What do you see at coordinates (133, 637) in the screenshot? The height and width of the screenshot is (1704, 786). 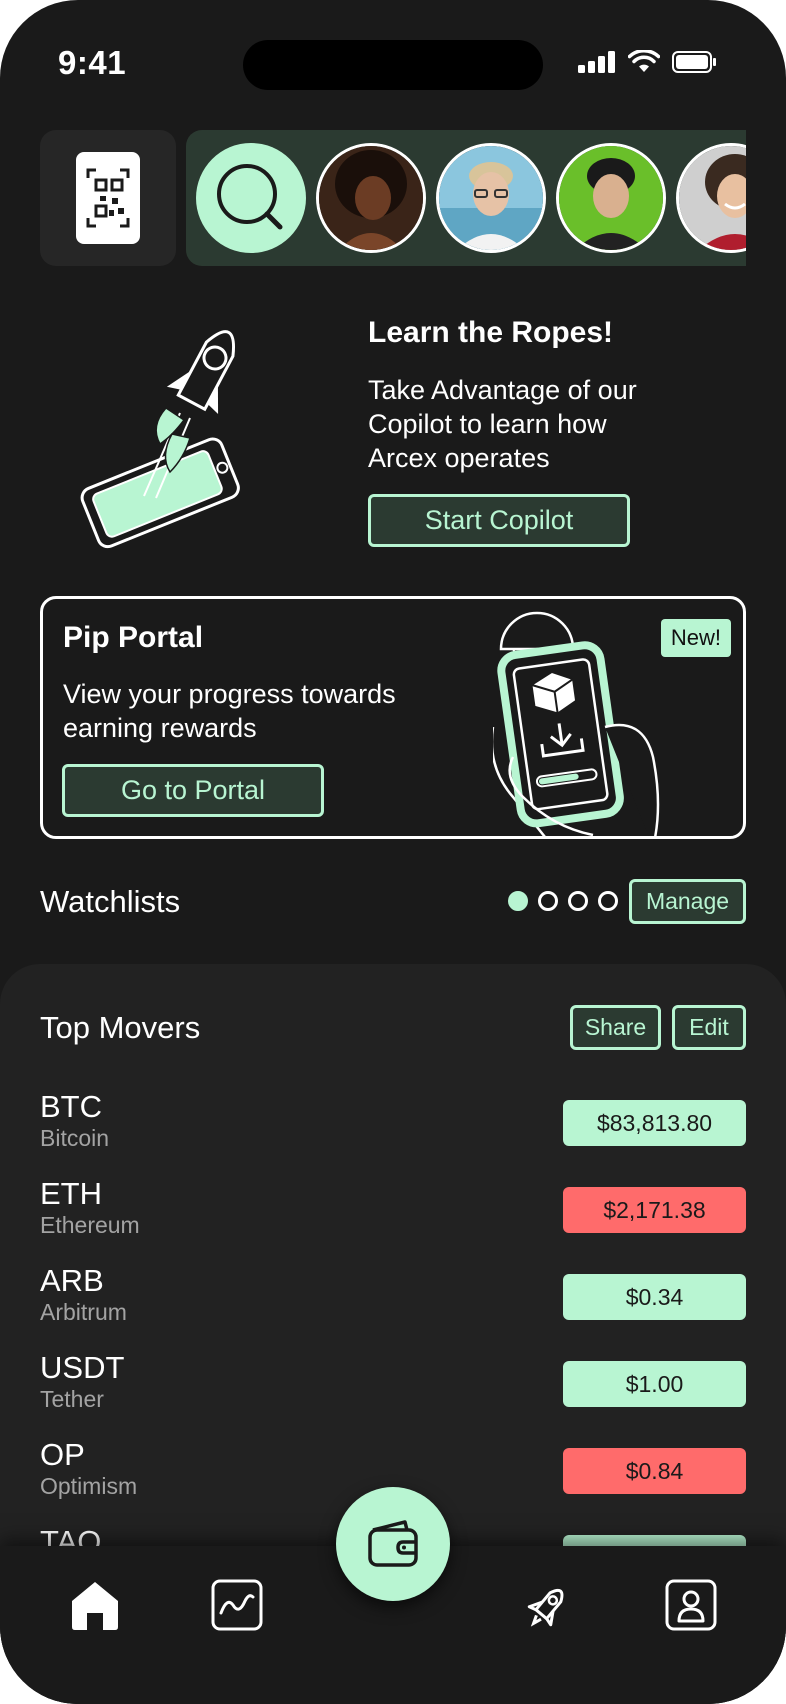 I see `portal-title: Pip Portal` at bounding box center [133, 637].